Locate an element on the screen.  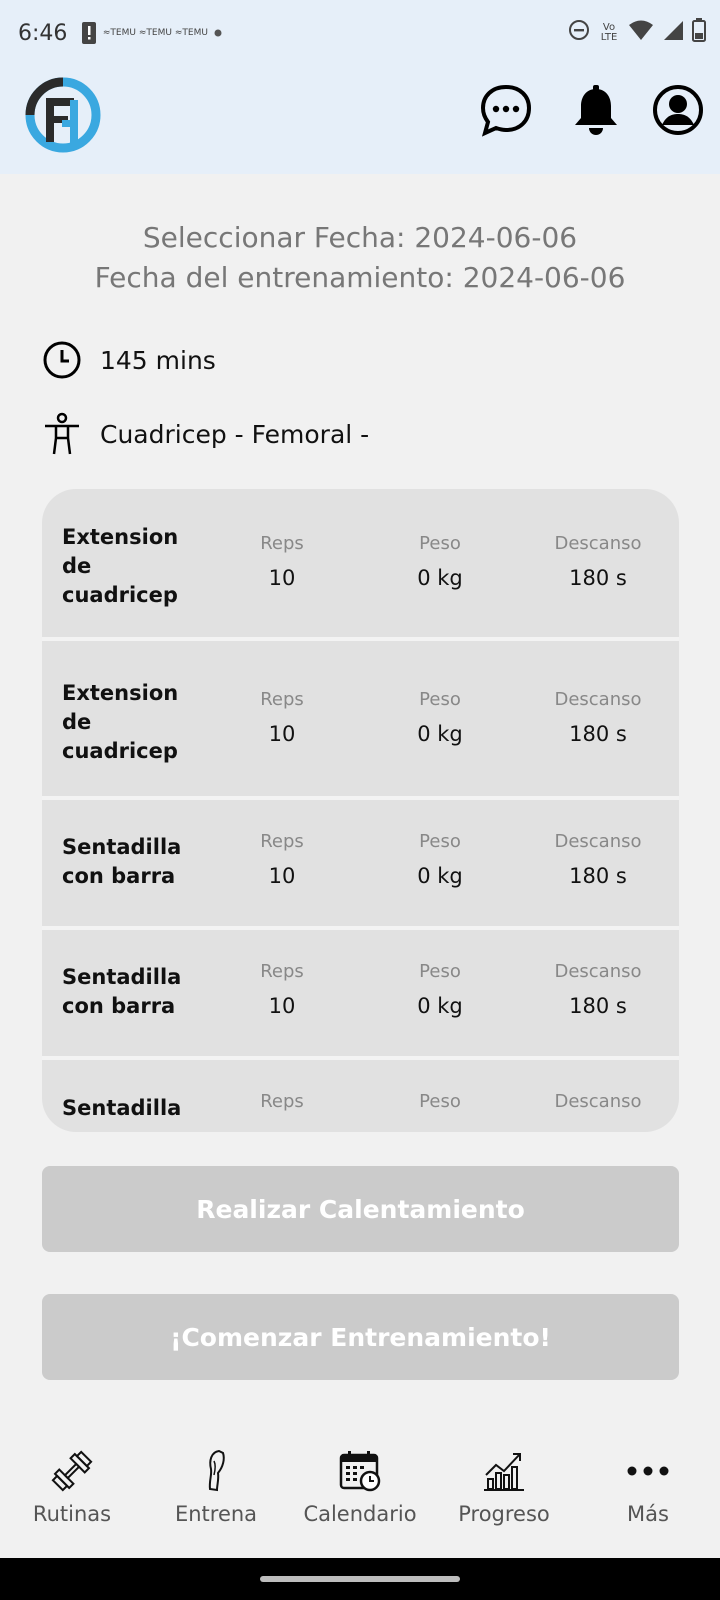
nav-label: Calendario is located at coordinates (360, 1514).